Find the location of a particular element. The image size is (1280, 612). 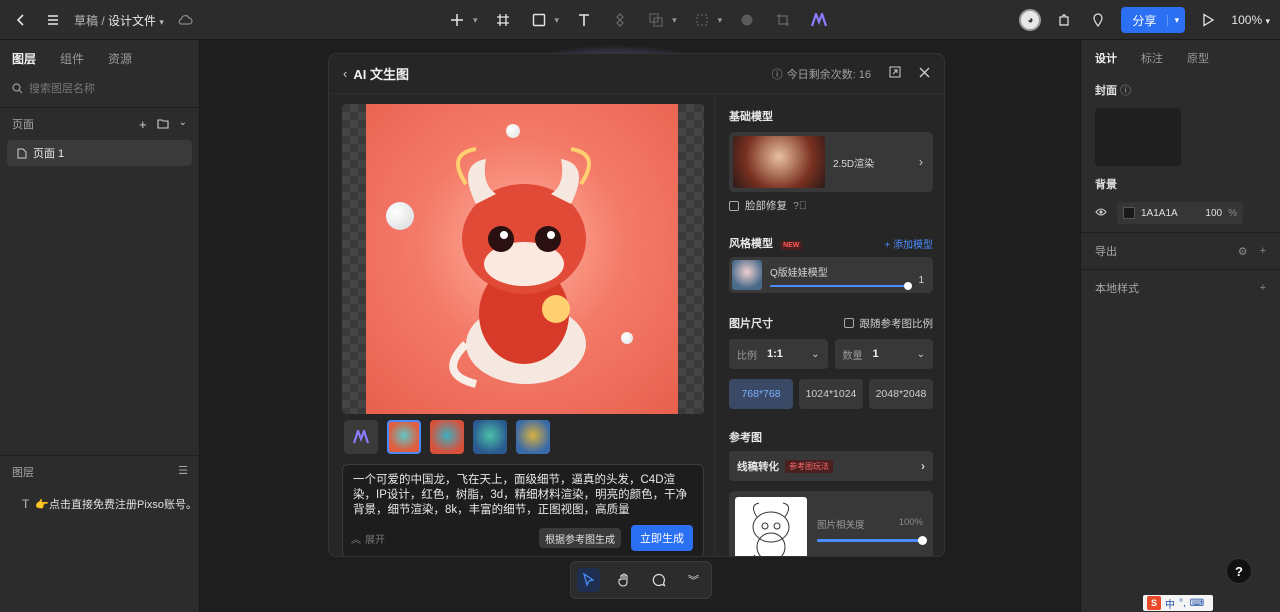

rectangle-icon is located at coordinates (539, 20).